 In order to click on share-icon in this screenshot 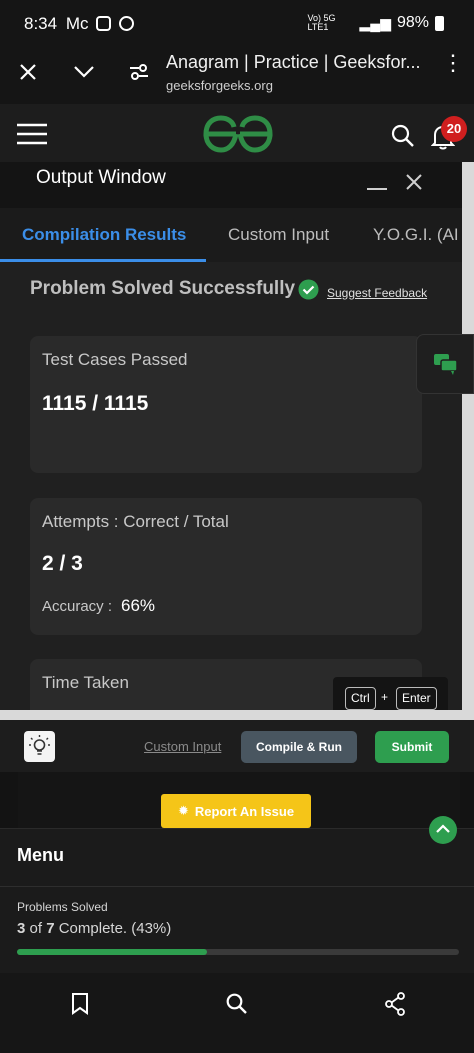, I will do `click(395, 1004)`.